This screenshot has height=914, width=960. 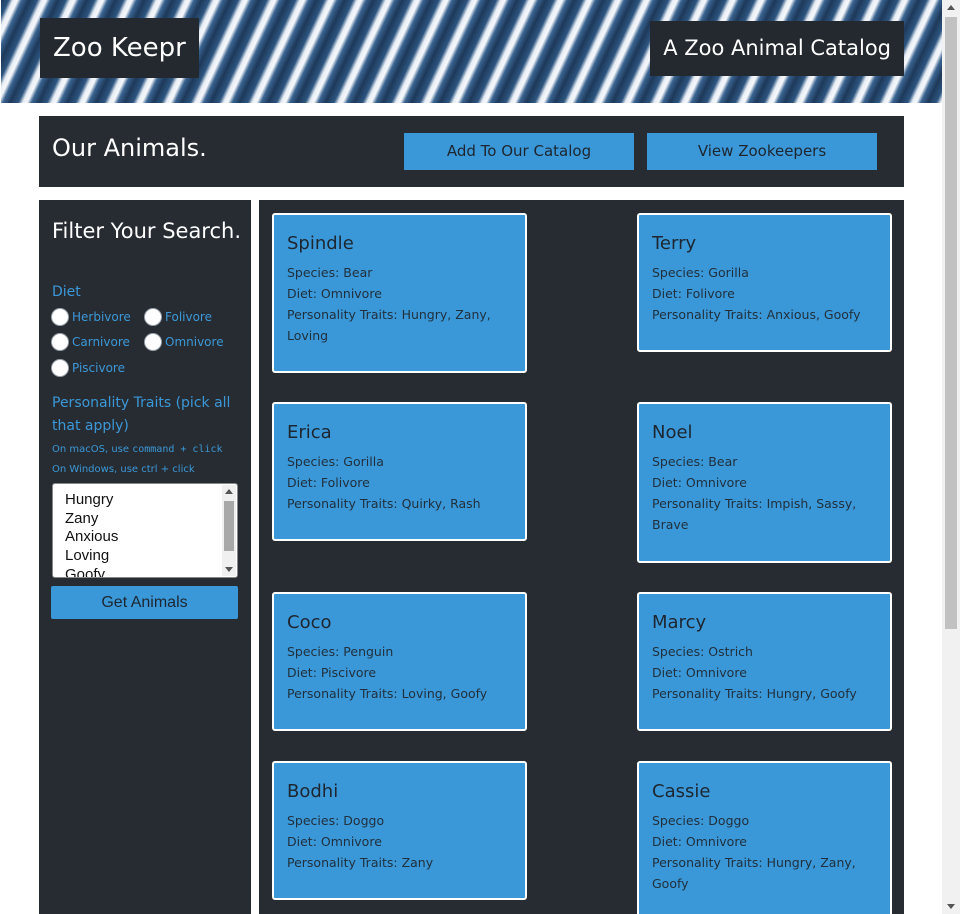 I want to click on radio-label: Omnivore, so click(x=194, y=342).